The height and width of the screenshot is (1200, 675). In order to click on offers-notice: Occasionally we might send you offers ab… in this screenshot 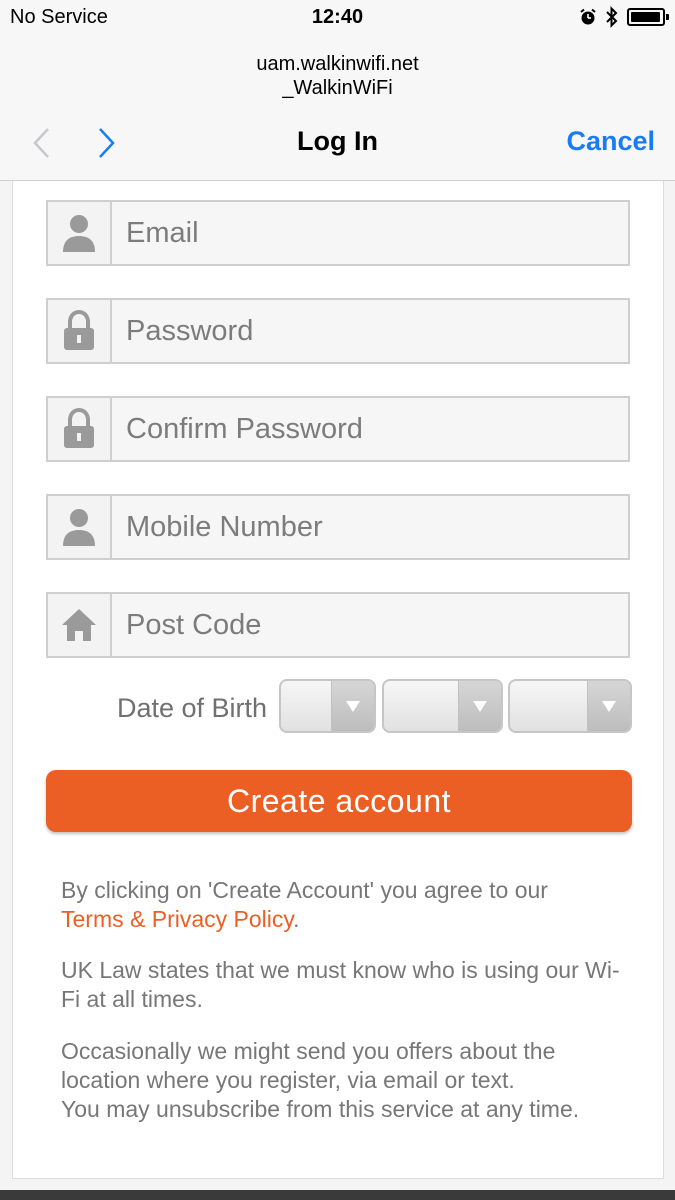, I will do `click(346, 1080)`.